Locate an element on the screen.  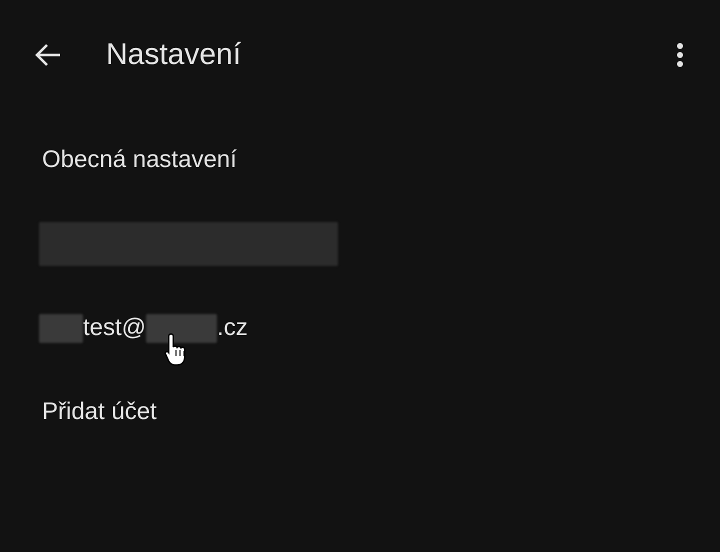
window-title: Nastavení is located at coordinates (174, 55).